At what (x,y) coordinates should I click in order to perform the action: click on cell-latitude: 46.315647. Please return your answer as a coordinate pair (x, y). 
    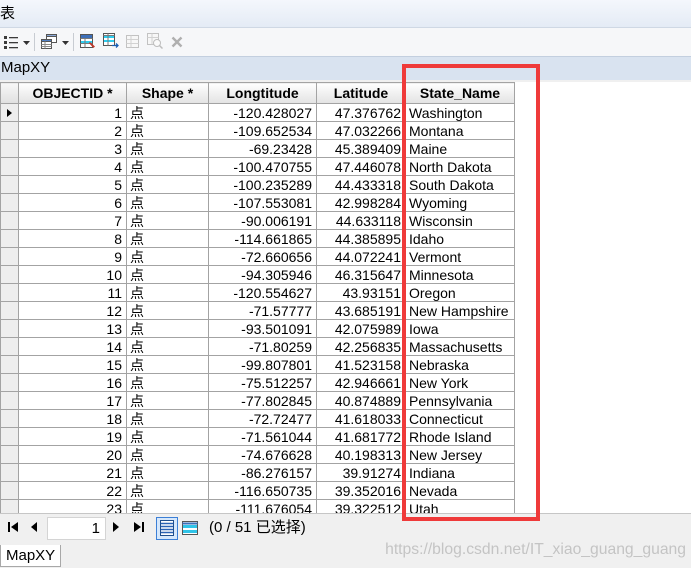
    Looking at the image, I should click on (361, 274).